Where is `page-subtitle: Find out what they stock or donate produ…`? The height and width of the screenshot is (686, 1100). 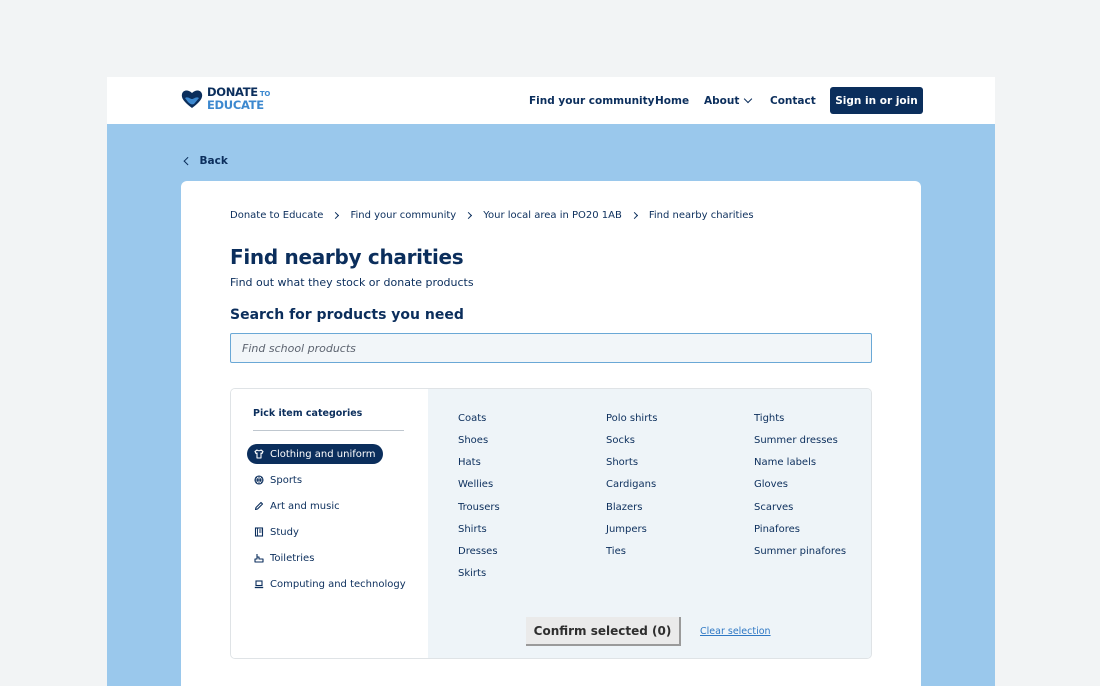 page-subtitle: Find out what they stock or donate produ… is located at coordinates (352, 282).